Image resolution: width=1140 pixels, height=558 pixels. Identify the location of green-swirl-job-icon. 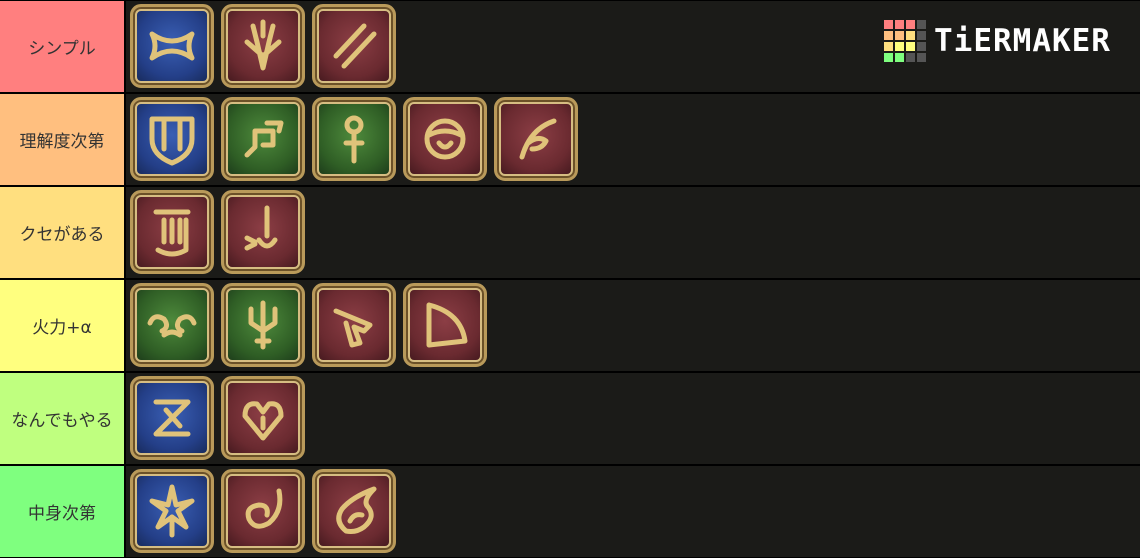
(172, 325).